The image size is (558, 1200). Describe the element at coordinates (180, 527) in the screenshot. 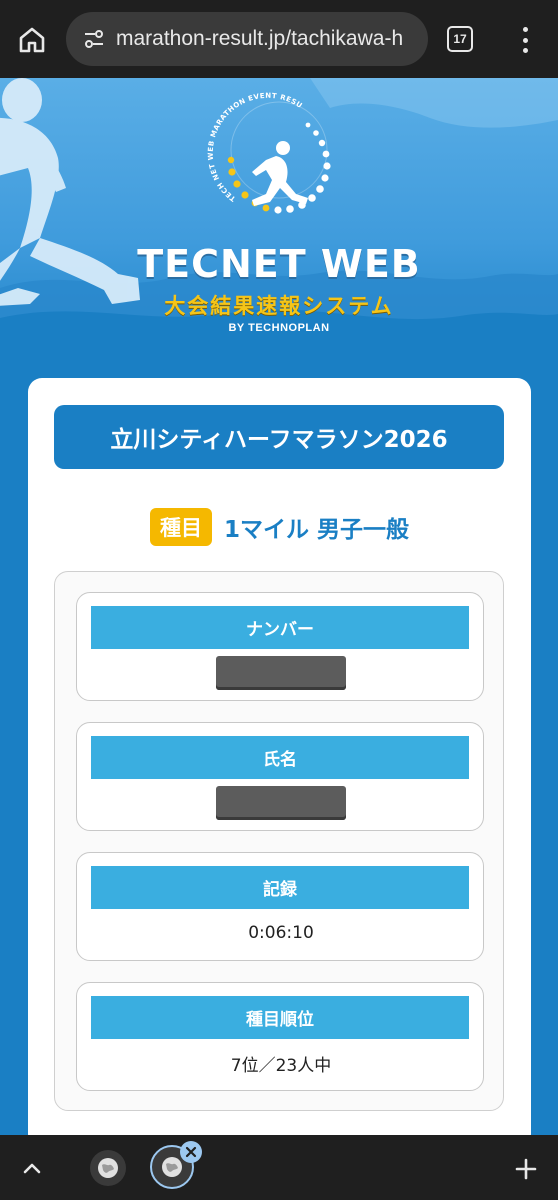

I see `category-badge: 種目` at that location.